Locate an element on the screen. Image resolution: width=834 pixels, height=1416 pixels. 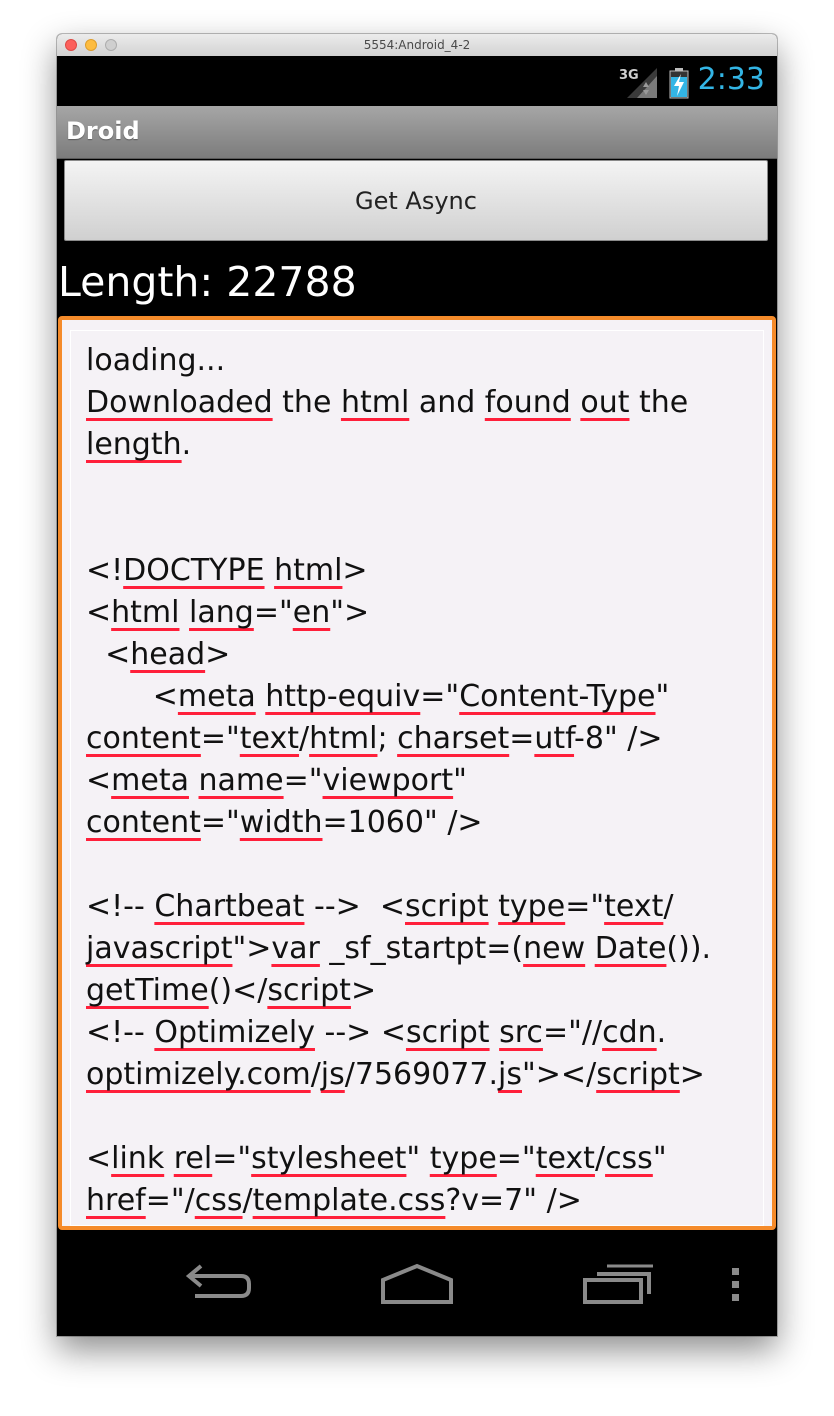
status-clock: 2:33 is located at coordinates (731, 79).